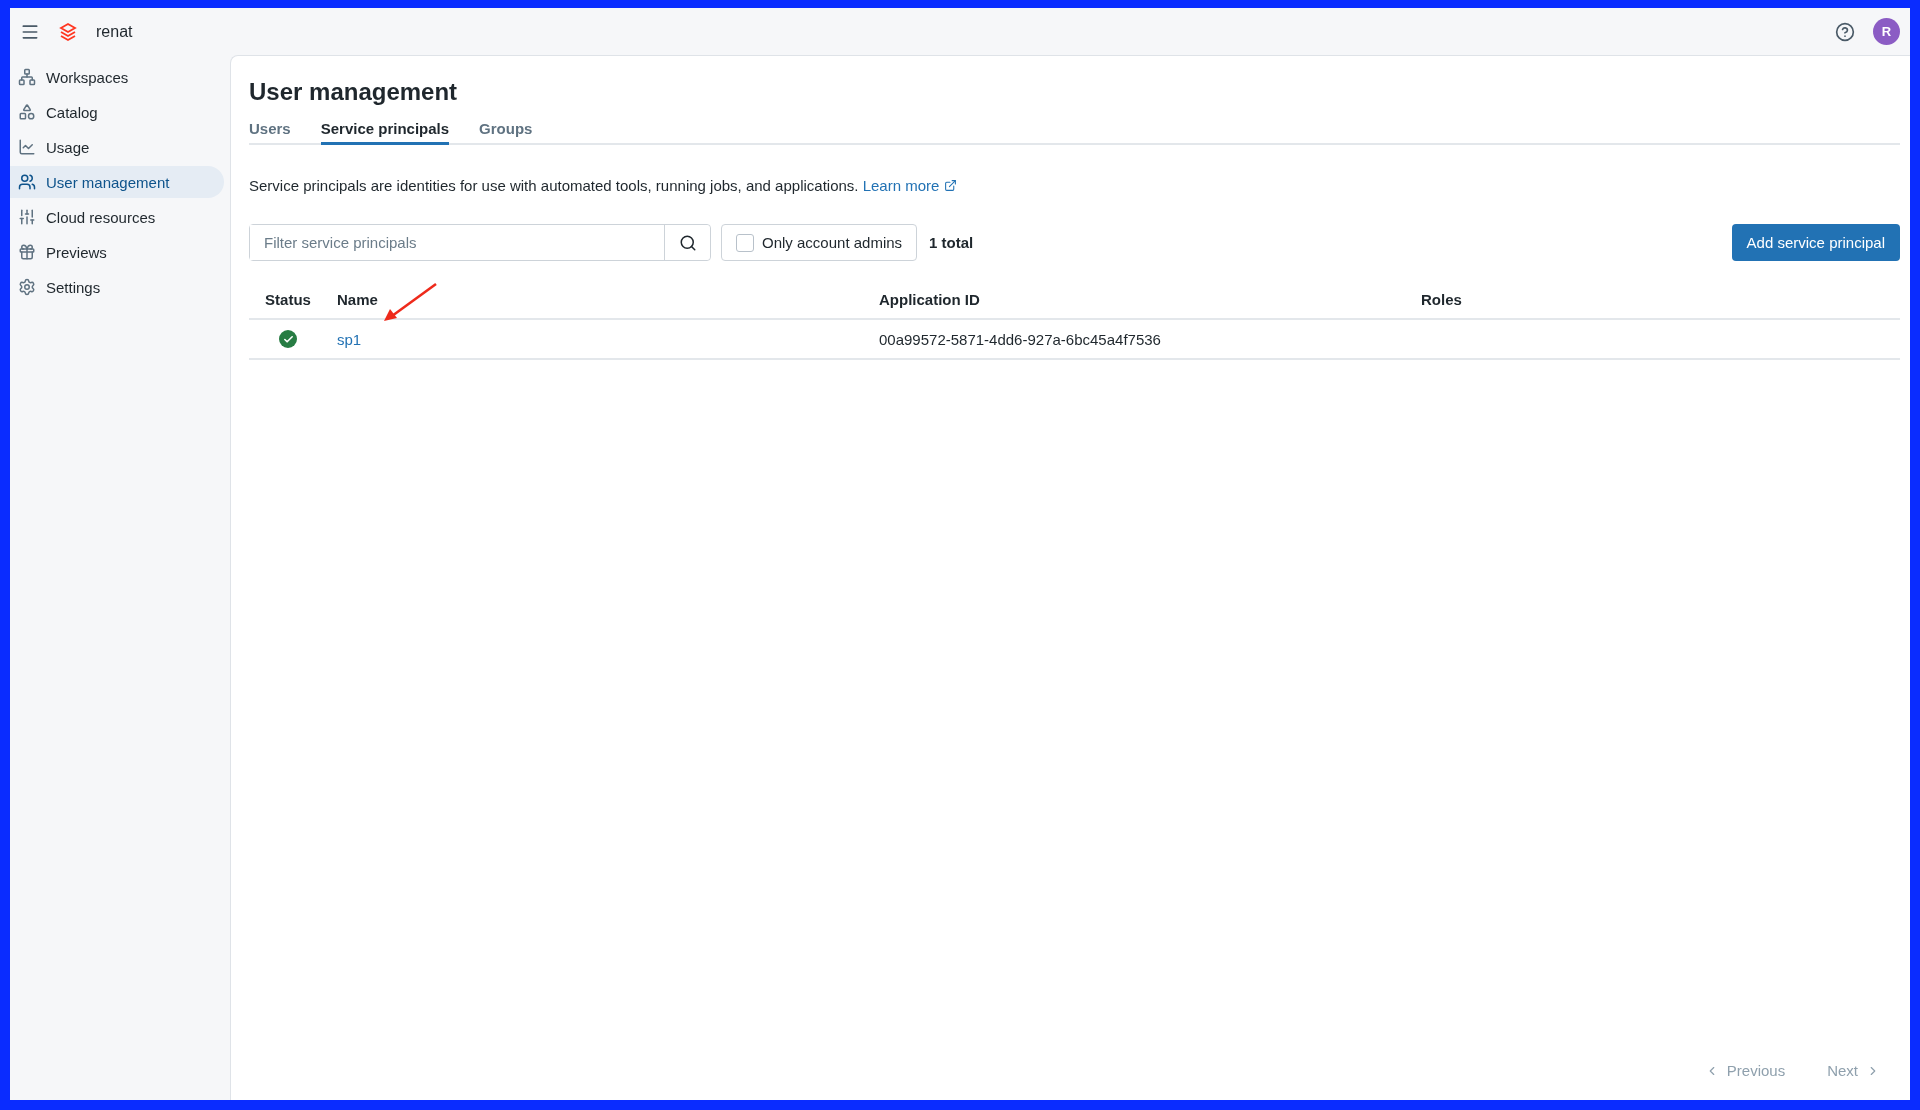 The image size is (1920, 1110). Describe the element at coordinates (117, 77) in the screenshot. I see `sidebar-item: Workspaces` at that location.